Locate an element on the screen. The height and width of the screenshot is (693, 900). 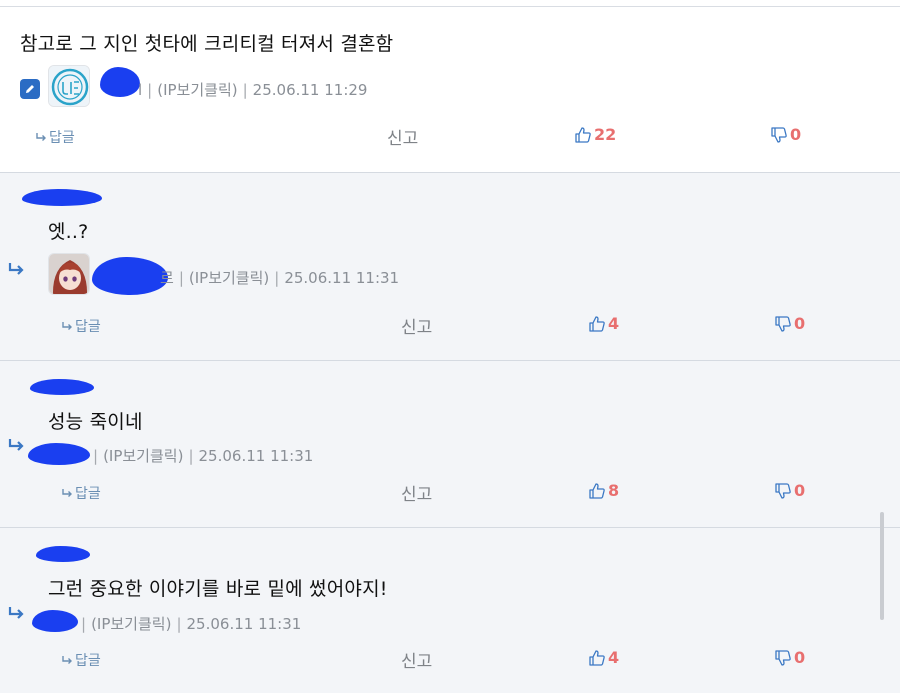
comment-text: 엣..? is located at coordinates (68, 232).